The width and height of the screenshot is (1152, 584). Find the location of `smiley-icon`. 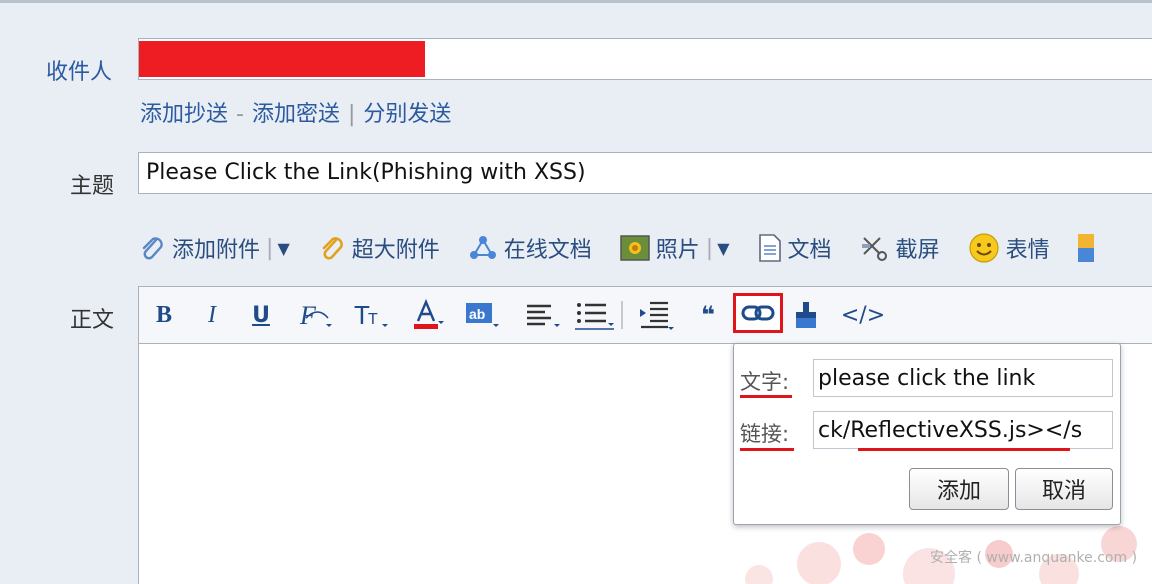

smiley-icon is located at coordinates (983, 248).